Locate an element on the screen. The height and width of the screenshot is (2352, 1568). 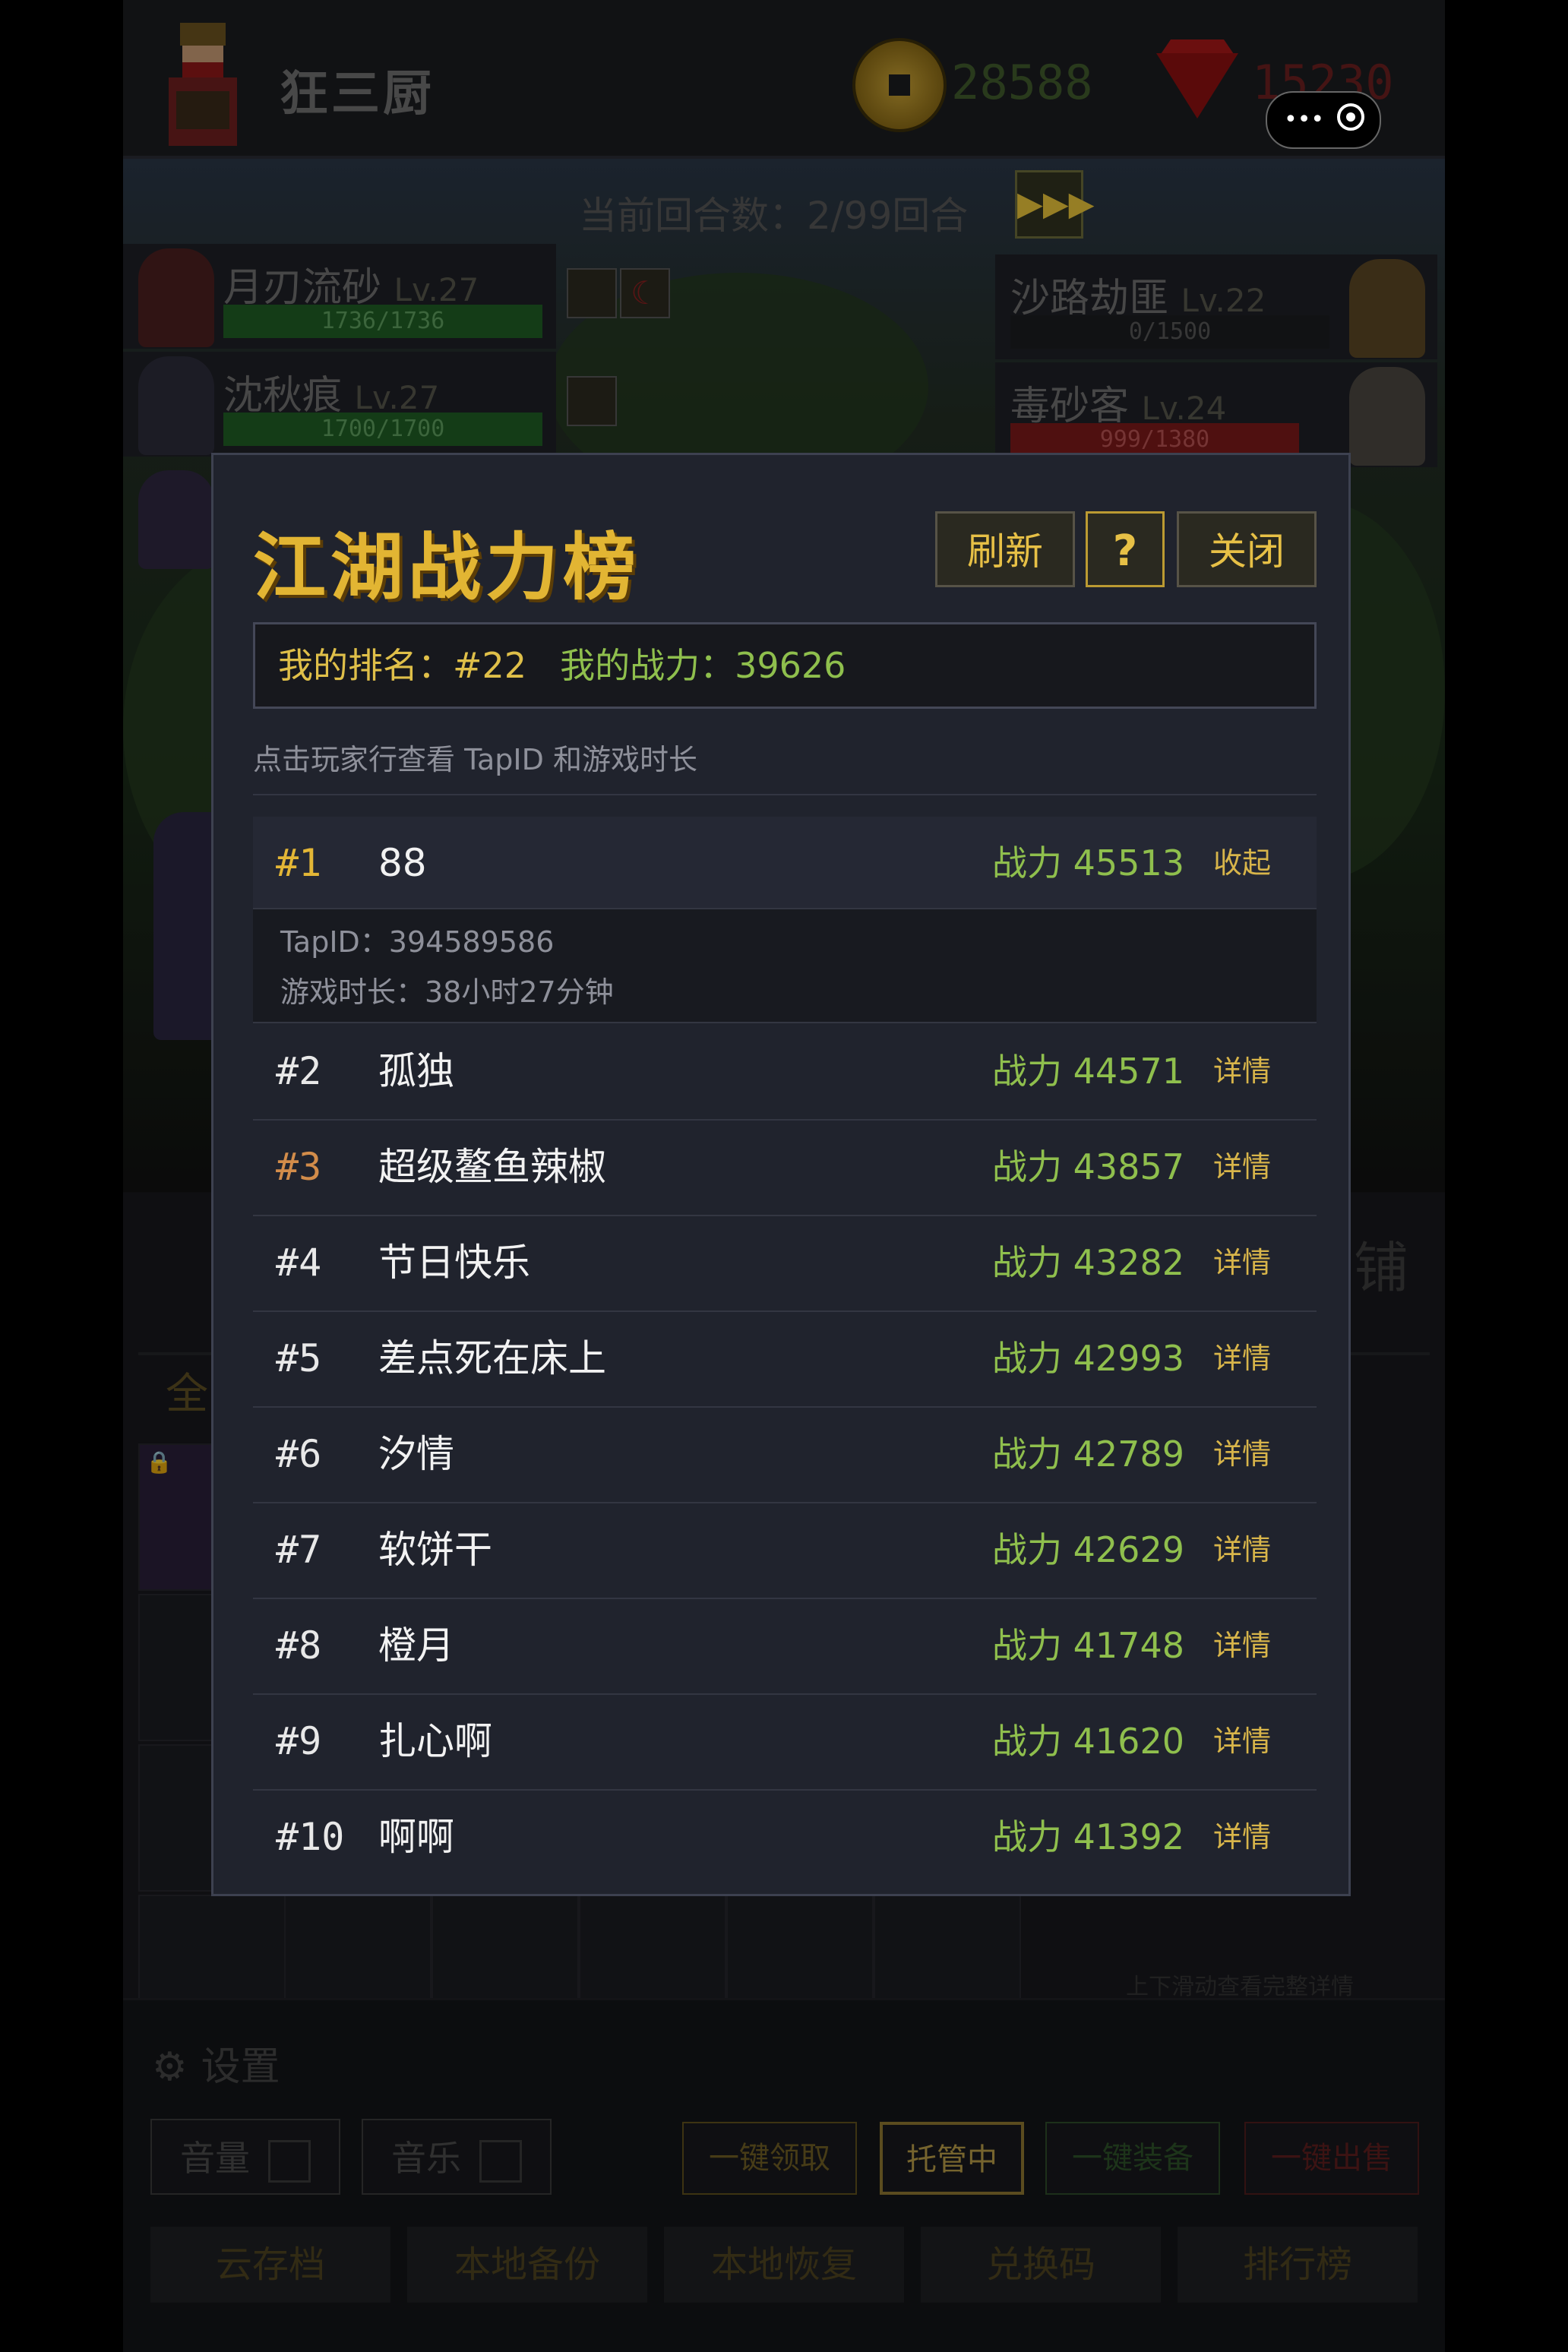
row-power: 战力 42789 is located at coordinates (1088, 1454).